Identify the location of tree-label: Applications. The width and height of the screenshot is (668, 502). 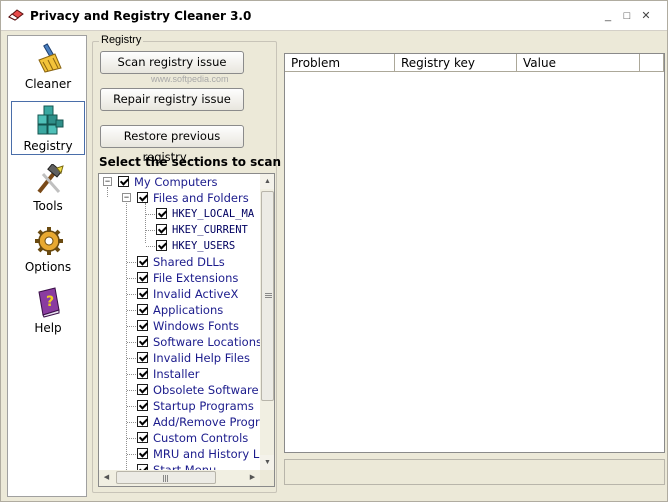
(188, 310).